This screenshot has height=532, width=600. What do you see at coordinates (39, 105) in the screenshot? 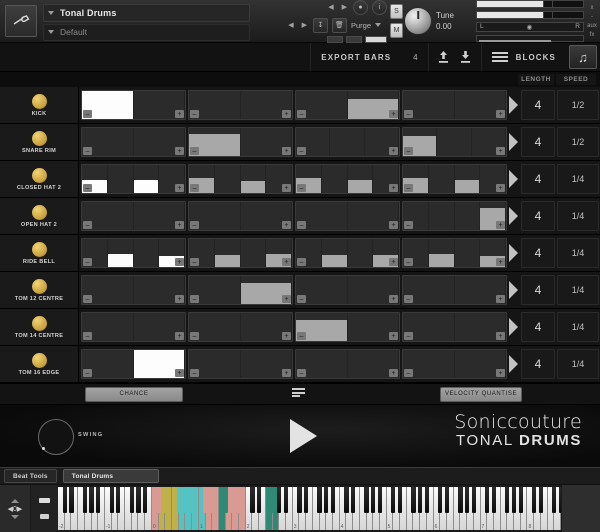
I see `track-name-cell: KICK` at bounding box center [39, 105].